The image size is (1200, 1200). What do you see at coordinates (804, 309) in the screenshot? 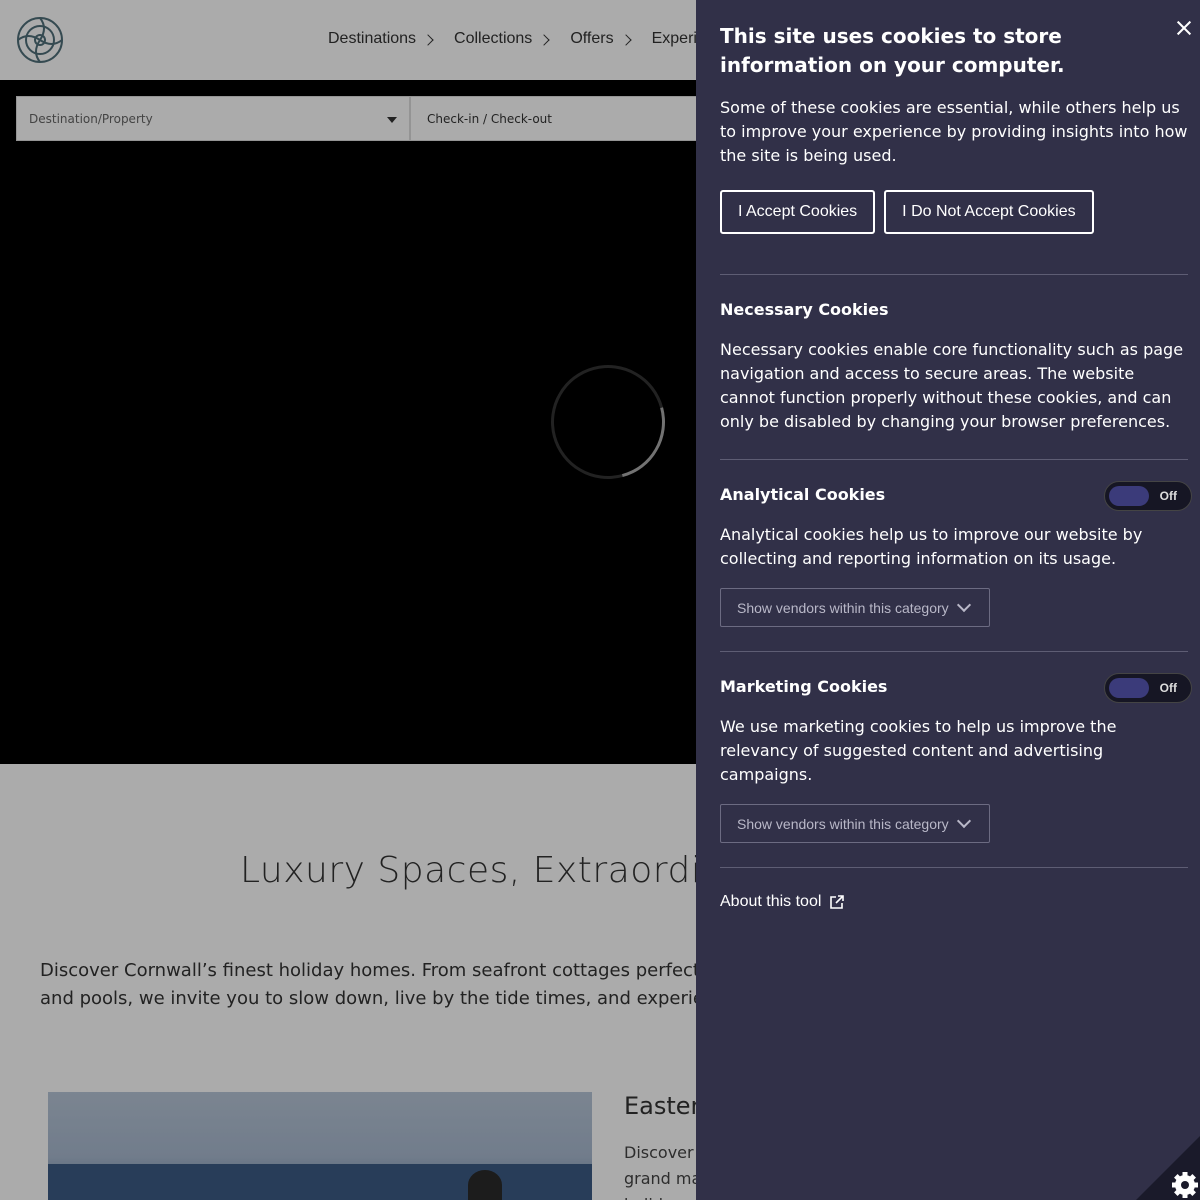
I see `necessary-cookies-title: Necessary Cookies` at bounding box center [804, 309].